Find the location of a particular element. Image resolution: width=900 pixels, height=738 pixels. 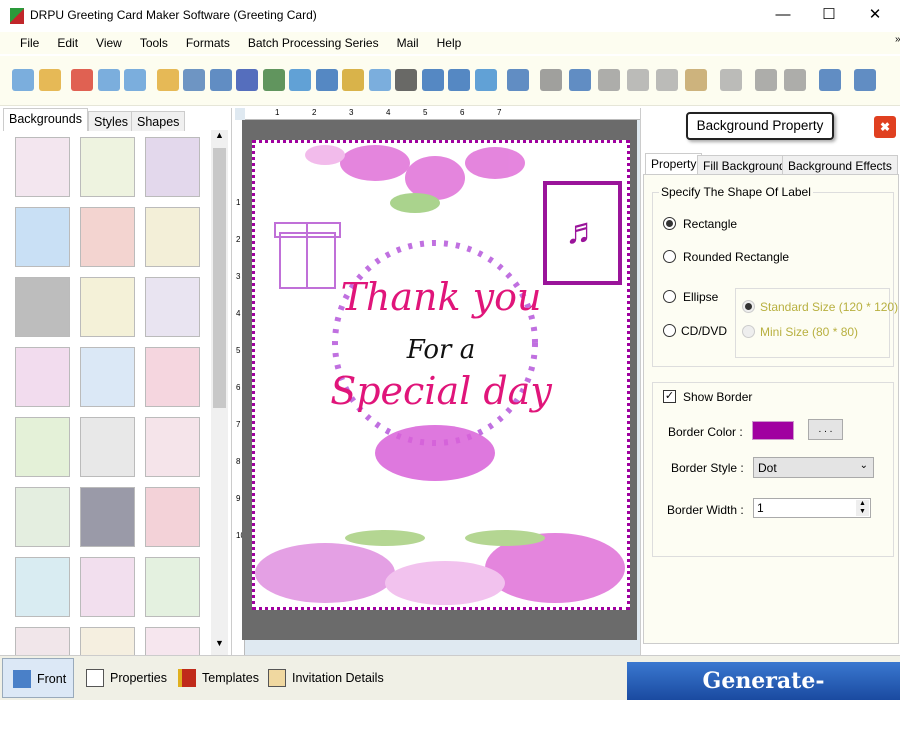

shape-group-title: Specify The Shape Of Label is located at coordinates (736, 192).